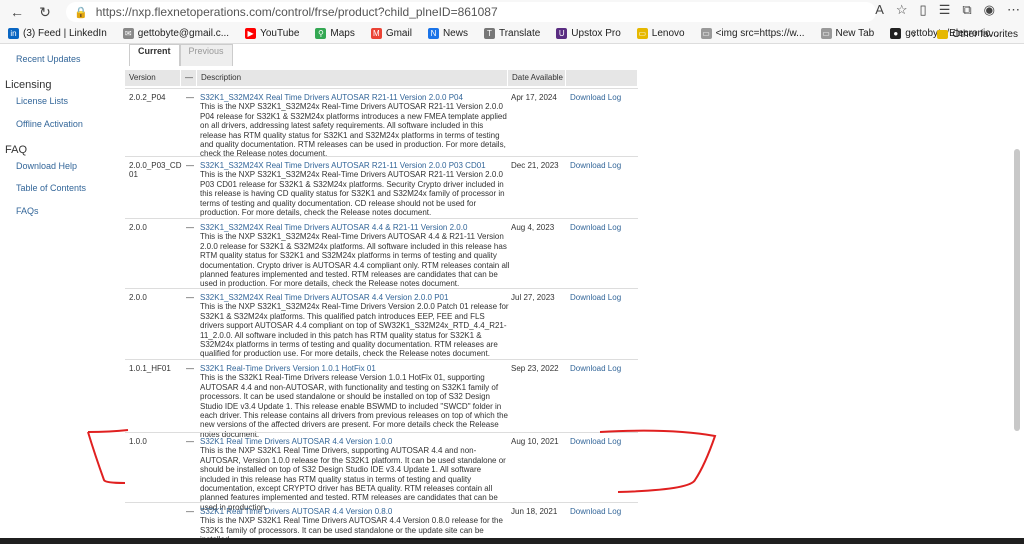 The image size is (1024, 545). What do you see at coordinates (914, 33) in the screenshot?
I see `chevron-right-icon: ›` at bounding box center [914, 33].